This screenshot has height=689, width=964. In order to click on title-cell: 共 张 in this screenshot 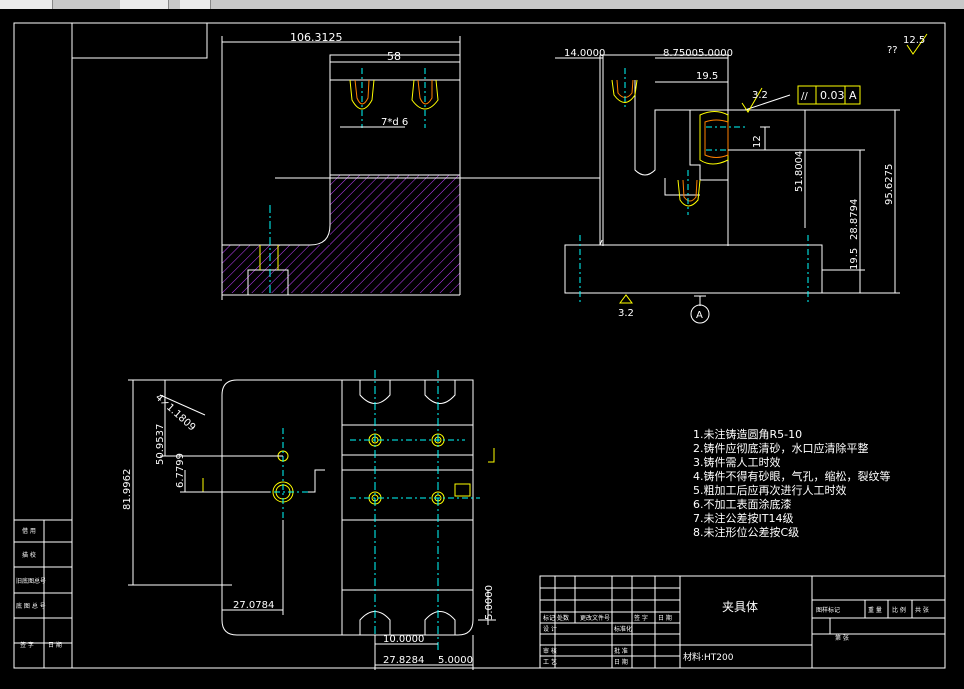, I will do `click(922, 610)`.